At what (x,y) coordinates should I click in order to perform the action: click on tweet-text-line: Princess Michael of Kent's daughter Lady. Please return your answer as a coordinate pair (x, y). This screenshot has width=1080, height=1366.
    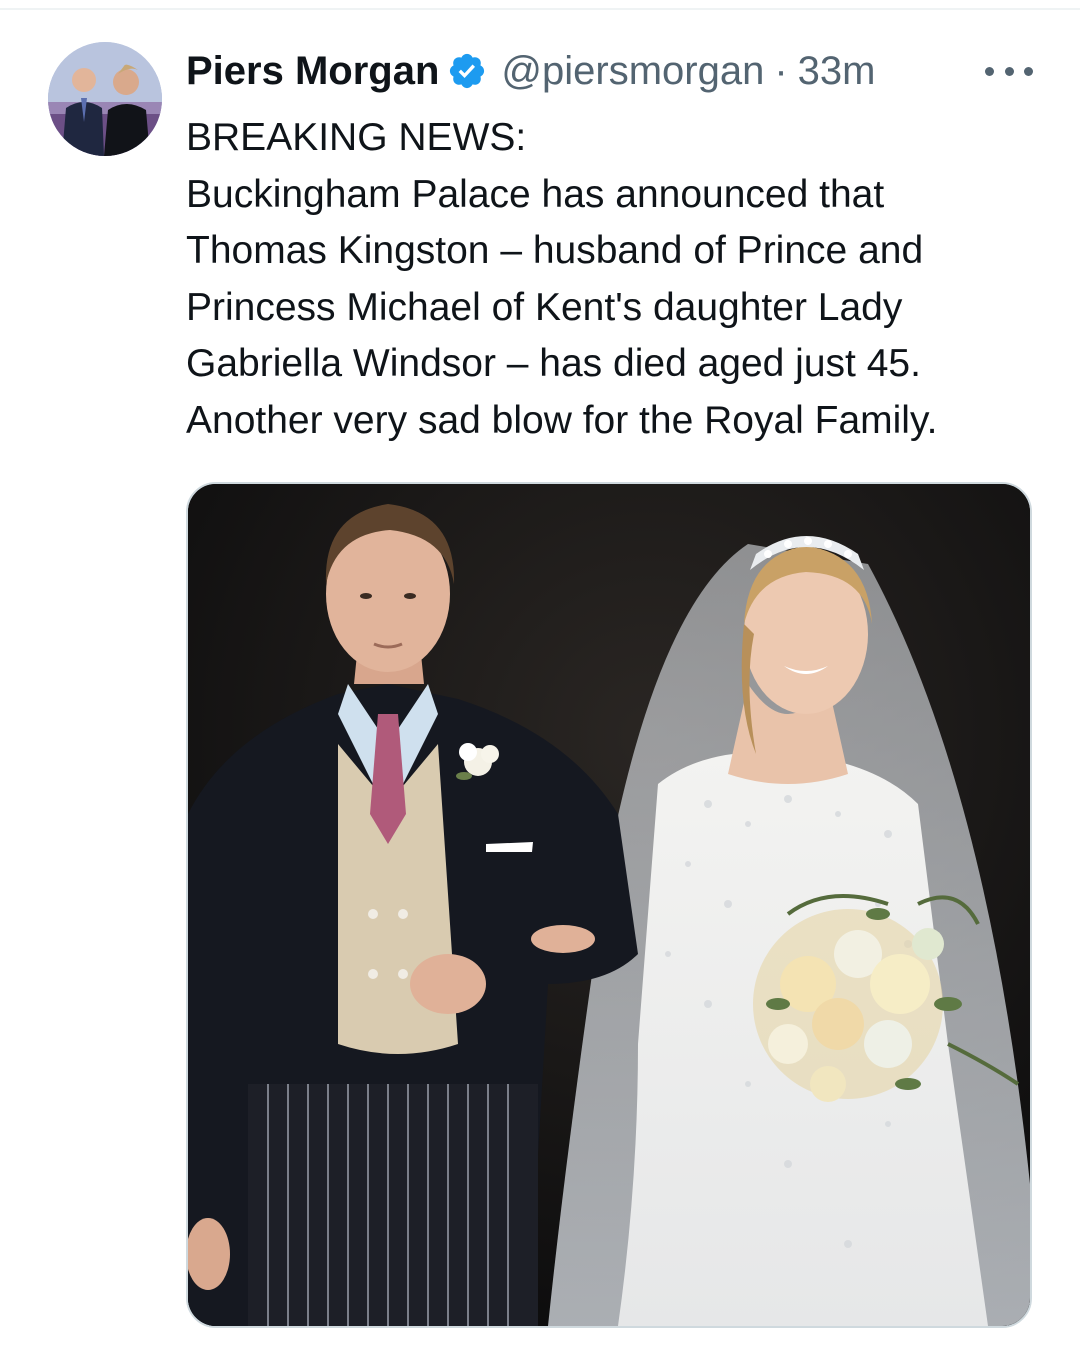
    Looking at the image, I should click on (544, 307).